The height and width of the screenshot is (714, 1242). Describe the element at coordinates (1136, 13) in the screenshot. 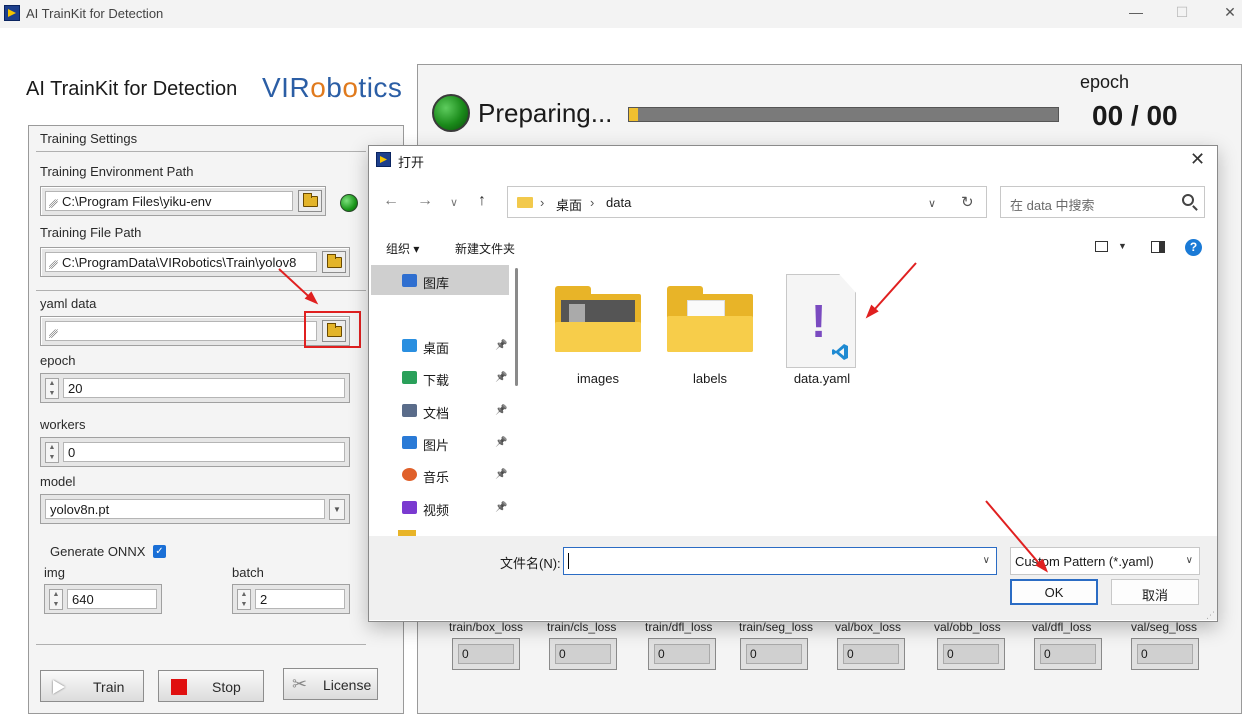

I see `minimize-button: —` at that location.